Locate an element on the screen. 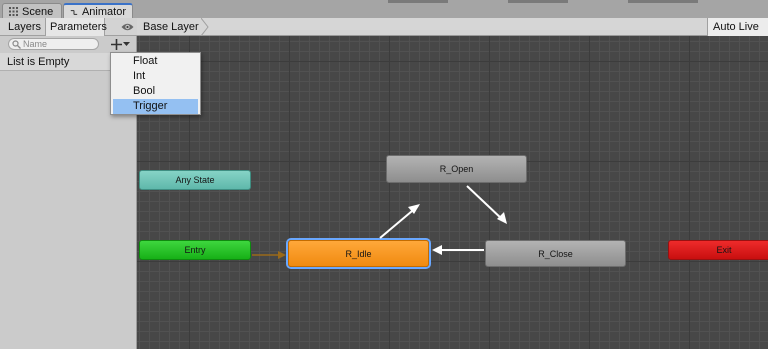 The height and width of the screenshot is (349, 768). state-any-state: Any State is located at coordinates (195, 180).